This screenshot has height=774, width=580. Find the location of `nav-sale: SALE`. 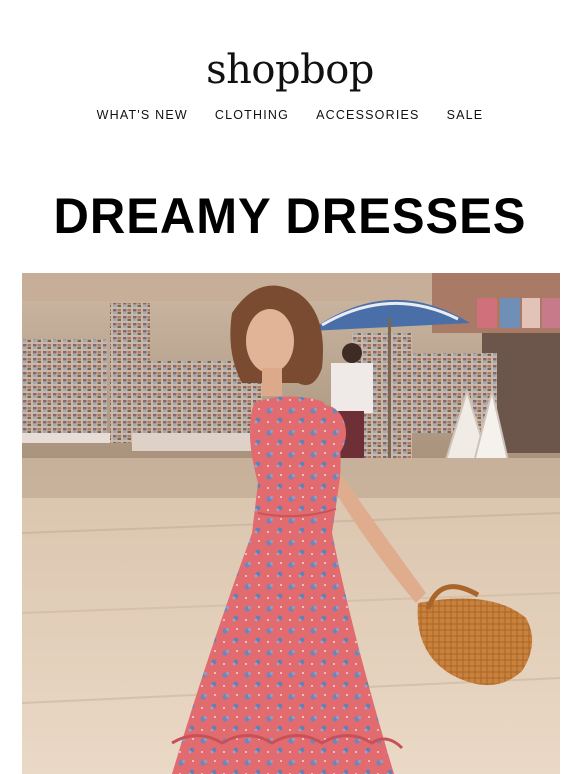

nav-sale: SALE is located at coordinates (465, 115).